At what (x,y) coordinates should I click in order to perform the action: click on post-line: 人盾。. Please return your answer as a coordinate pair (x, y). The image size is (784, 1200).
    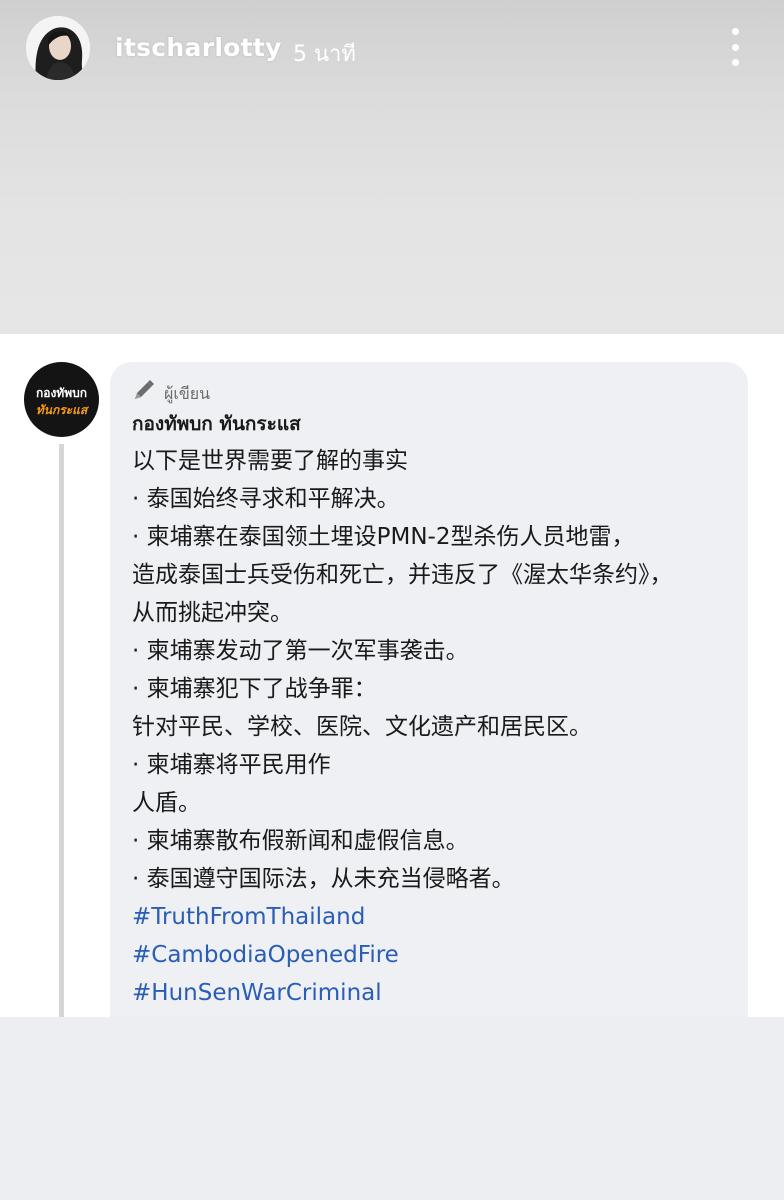
    Looking at the image, I should click on (166, 803).